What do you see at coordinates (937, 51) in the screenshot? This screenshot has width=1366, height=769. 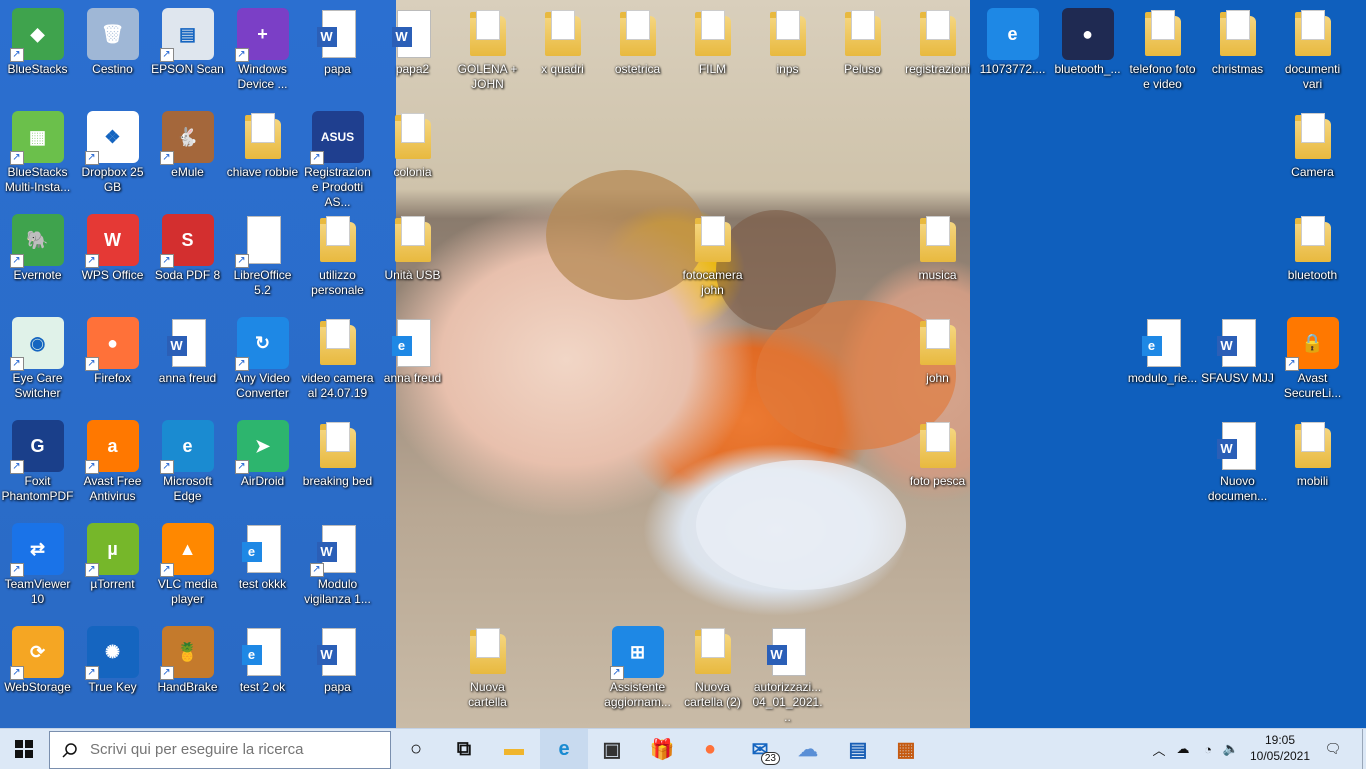 I see `desktop-icon: registrazioni` at bounding box center [937, 51].